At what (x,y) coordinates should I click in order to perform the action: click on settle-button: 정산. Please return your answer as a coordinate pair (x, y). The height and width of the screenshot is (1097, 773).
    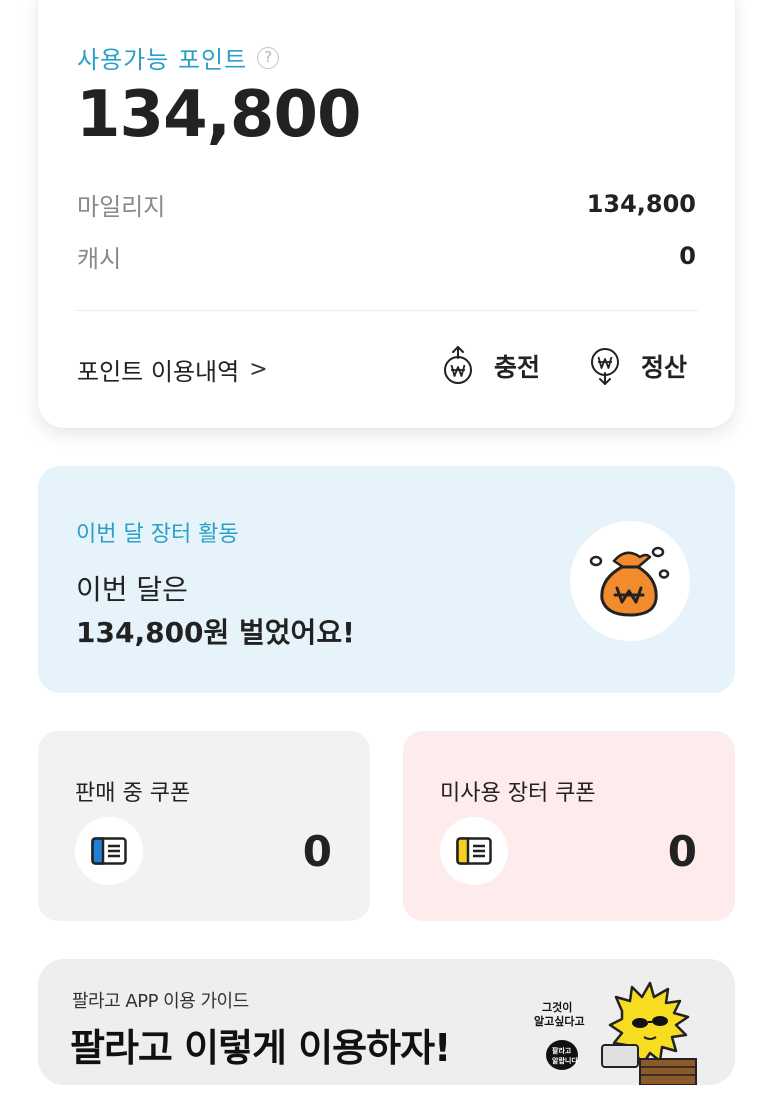
    Looking at the image, I should click on (638, 366).